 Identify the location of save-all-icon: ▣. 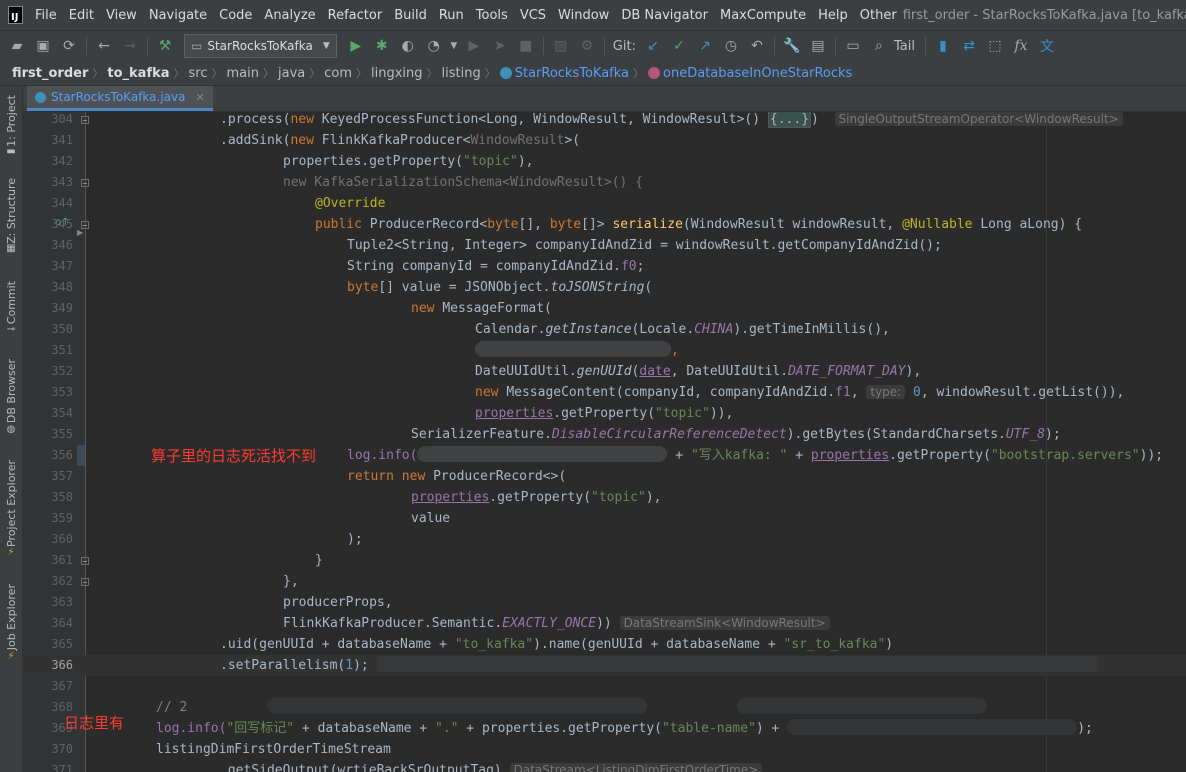
(43, 46).